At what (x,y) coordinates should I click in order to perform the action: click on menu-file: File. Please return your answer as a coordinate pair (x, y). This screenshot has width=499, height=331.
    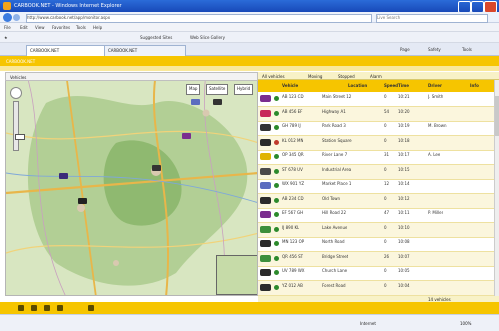
    Looking at the image, I should click on (7, 27).